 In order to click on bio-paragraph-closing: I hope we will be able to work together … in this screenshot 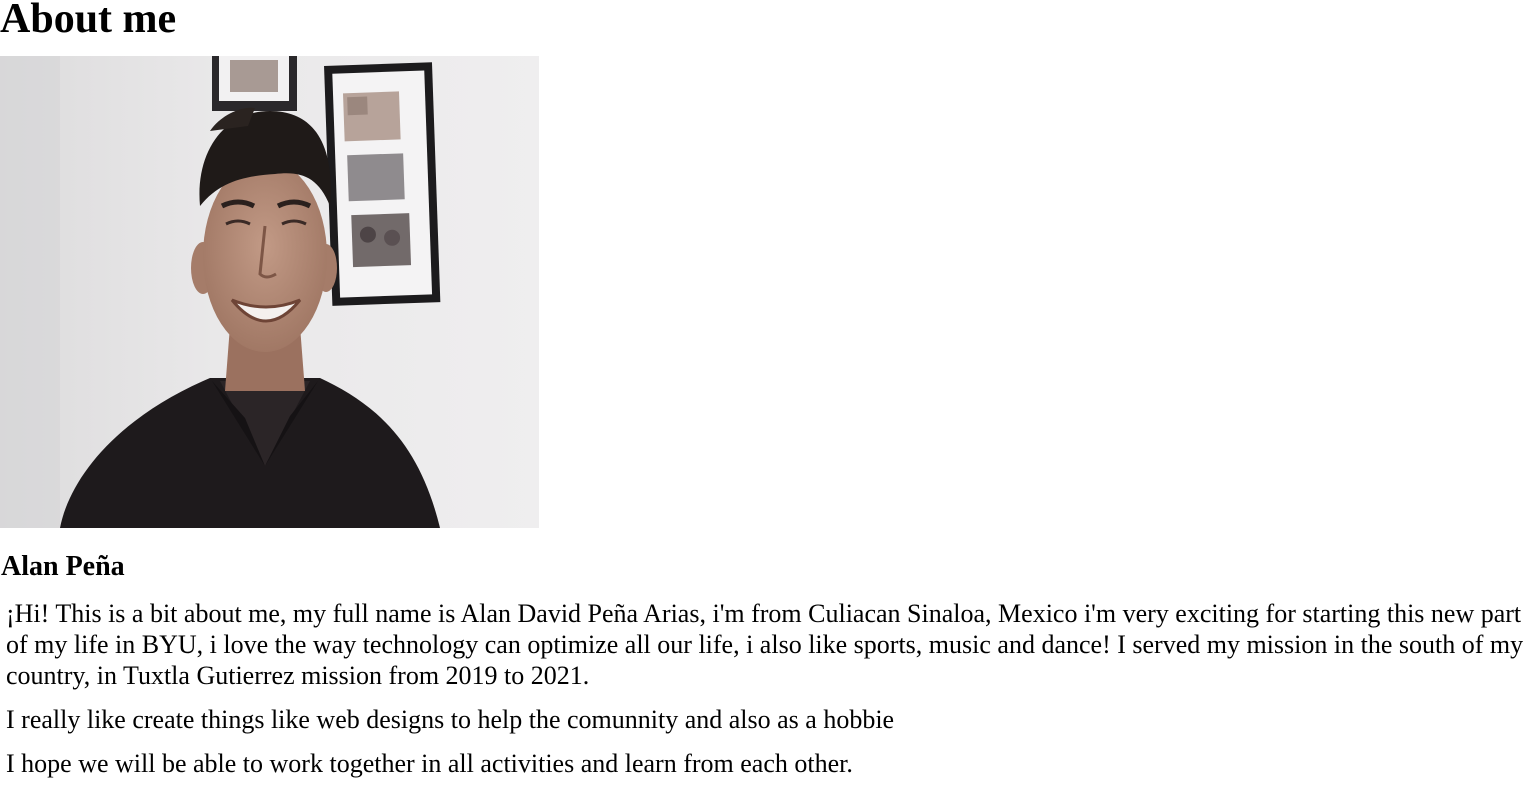, I will do `click(429, 763)`.